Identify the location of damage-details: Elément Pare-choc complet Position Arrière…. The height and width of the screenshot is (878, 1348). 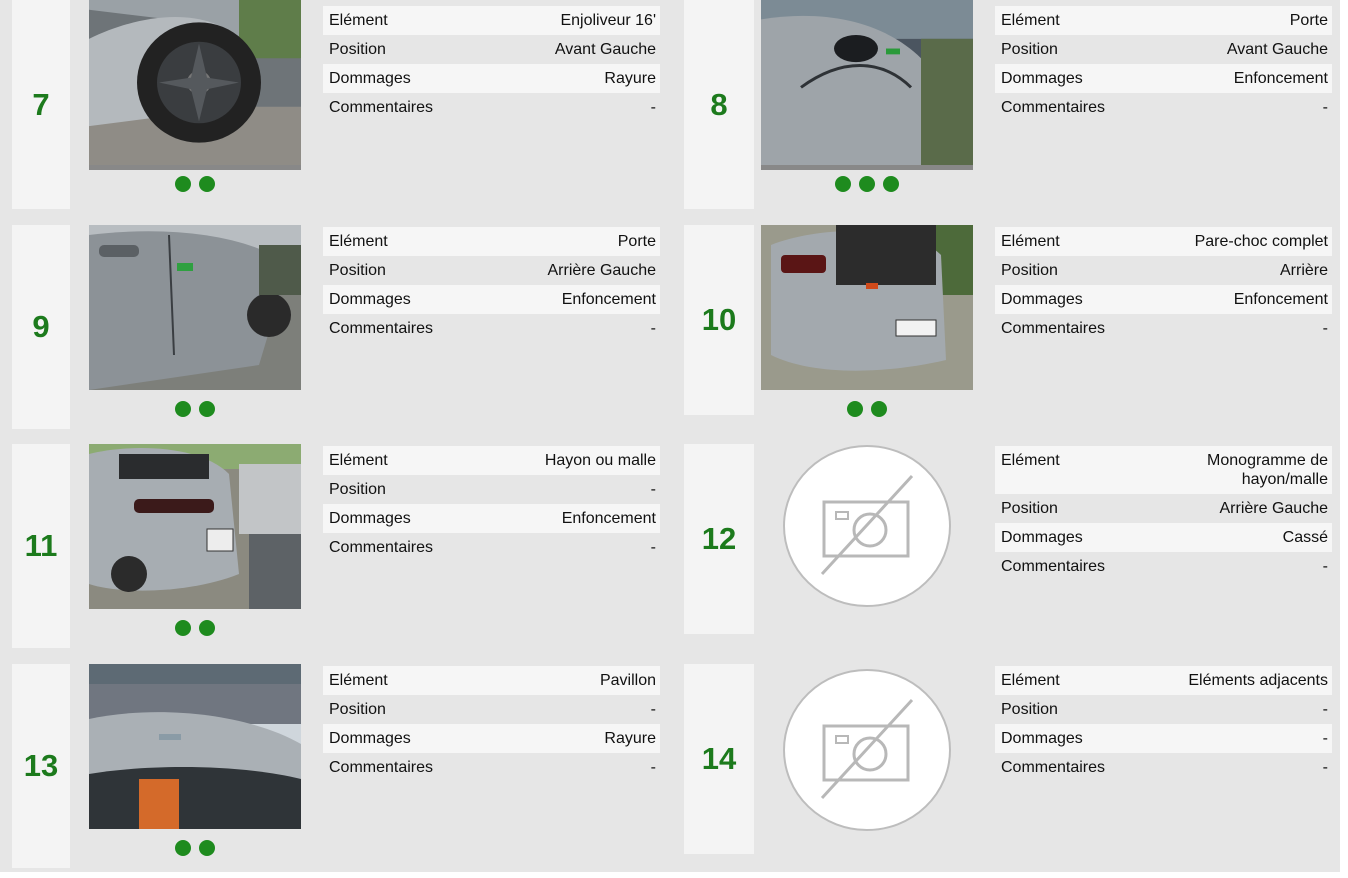
(1163, 285).